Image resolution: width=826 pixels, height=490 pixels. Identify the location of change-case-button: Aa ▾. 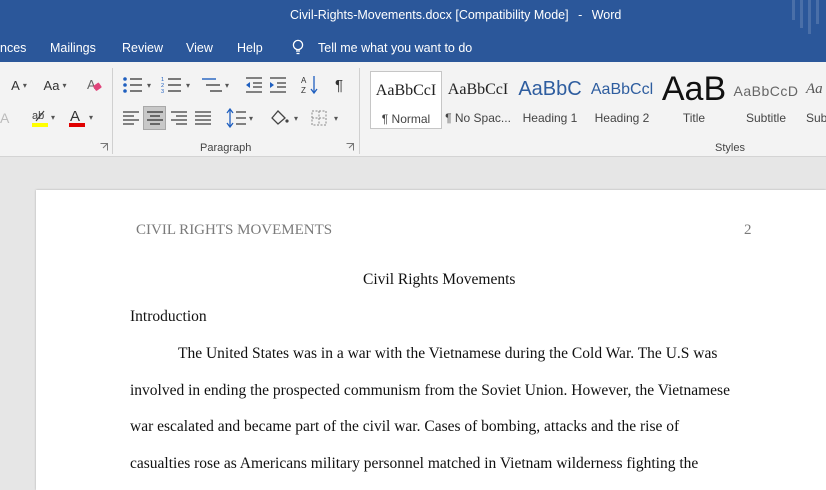
(55, 85).